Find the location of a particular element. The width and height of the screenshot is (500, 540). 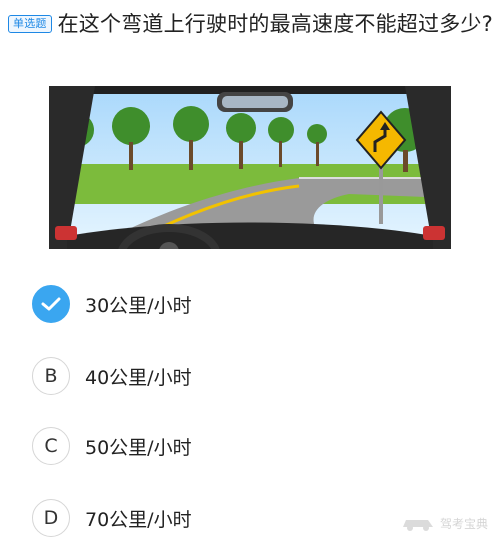

option-b: B 40公里/小时 is located at coordinates (252, 376).